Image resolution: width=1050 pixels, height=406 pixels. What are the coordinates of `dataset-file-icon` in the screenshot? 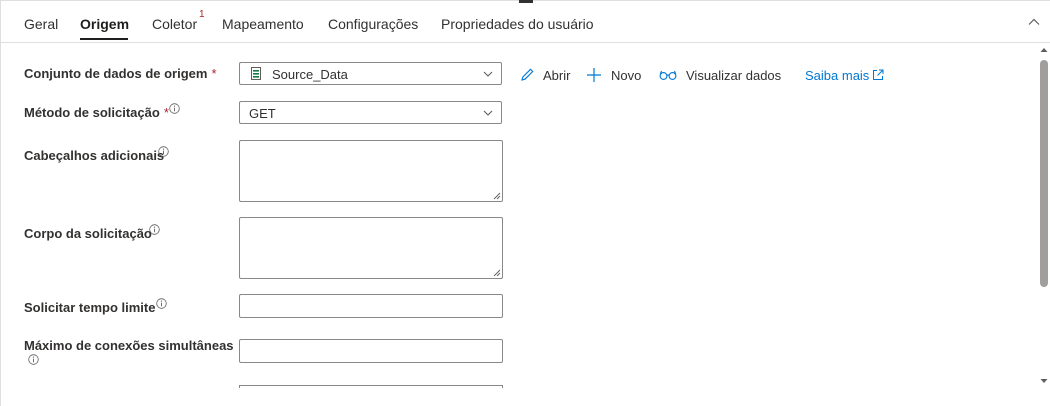 It's located at (256, 73).